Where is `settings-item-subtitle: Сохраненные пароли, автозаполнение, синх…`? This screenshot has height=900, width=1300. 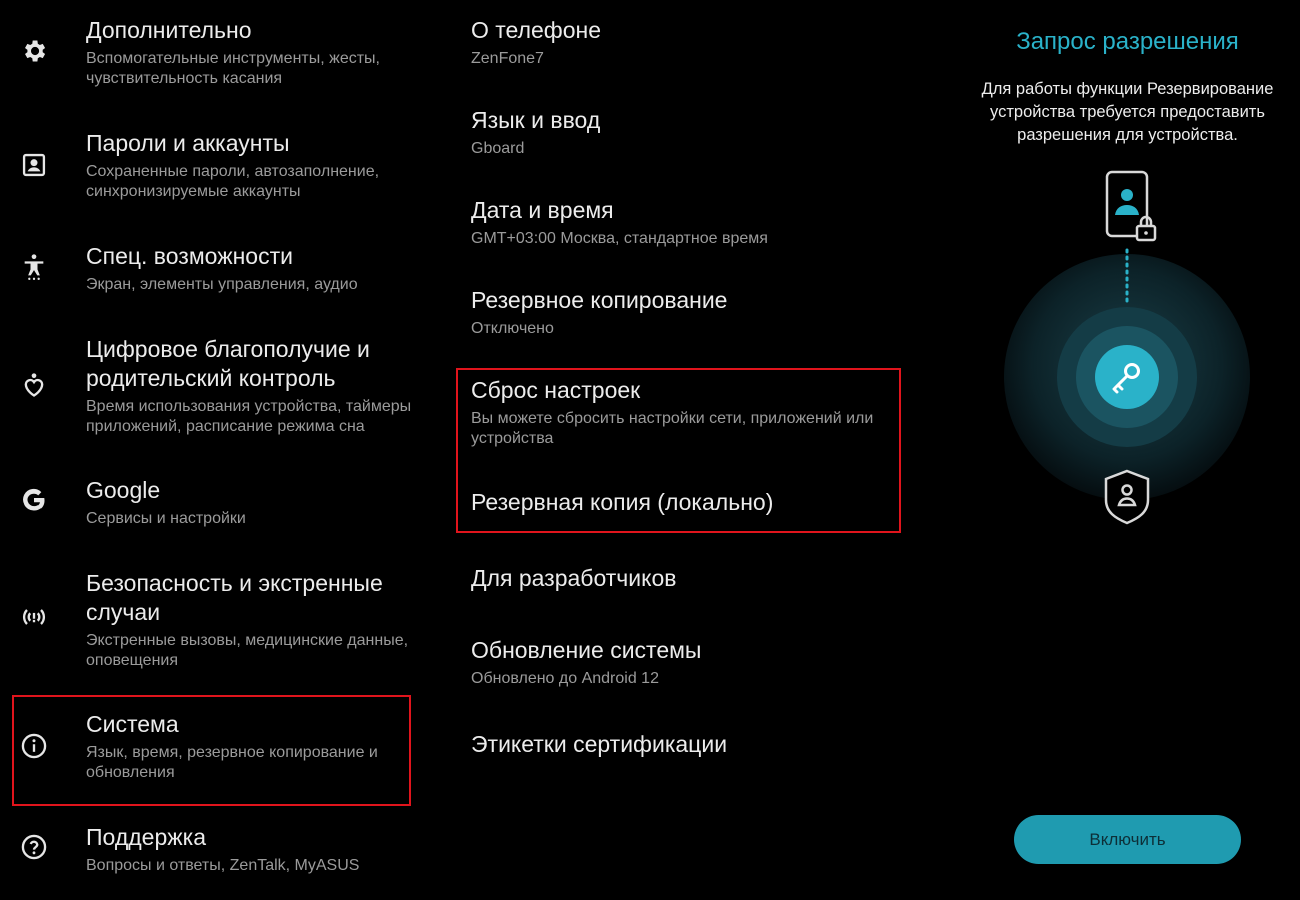
settings-item-subtitle: Сохраненные пароли, автозаполнение, синх… is located at coordinates (233, 181).